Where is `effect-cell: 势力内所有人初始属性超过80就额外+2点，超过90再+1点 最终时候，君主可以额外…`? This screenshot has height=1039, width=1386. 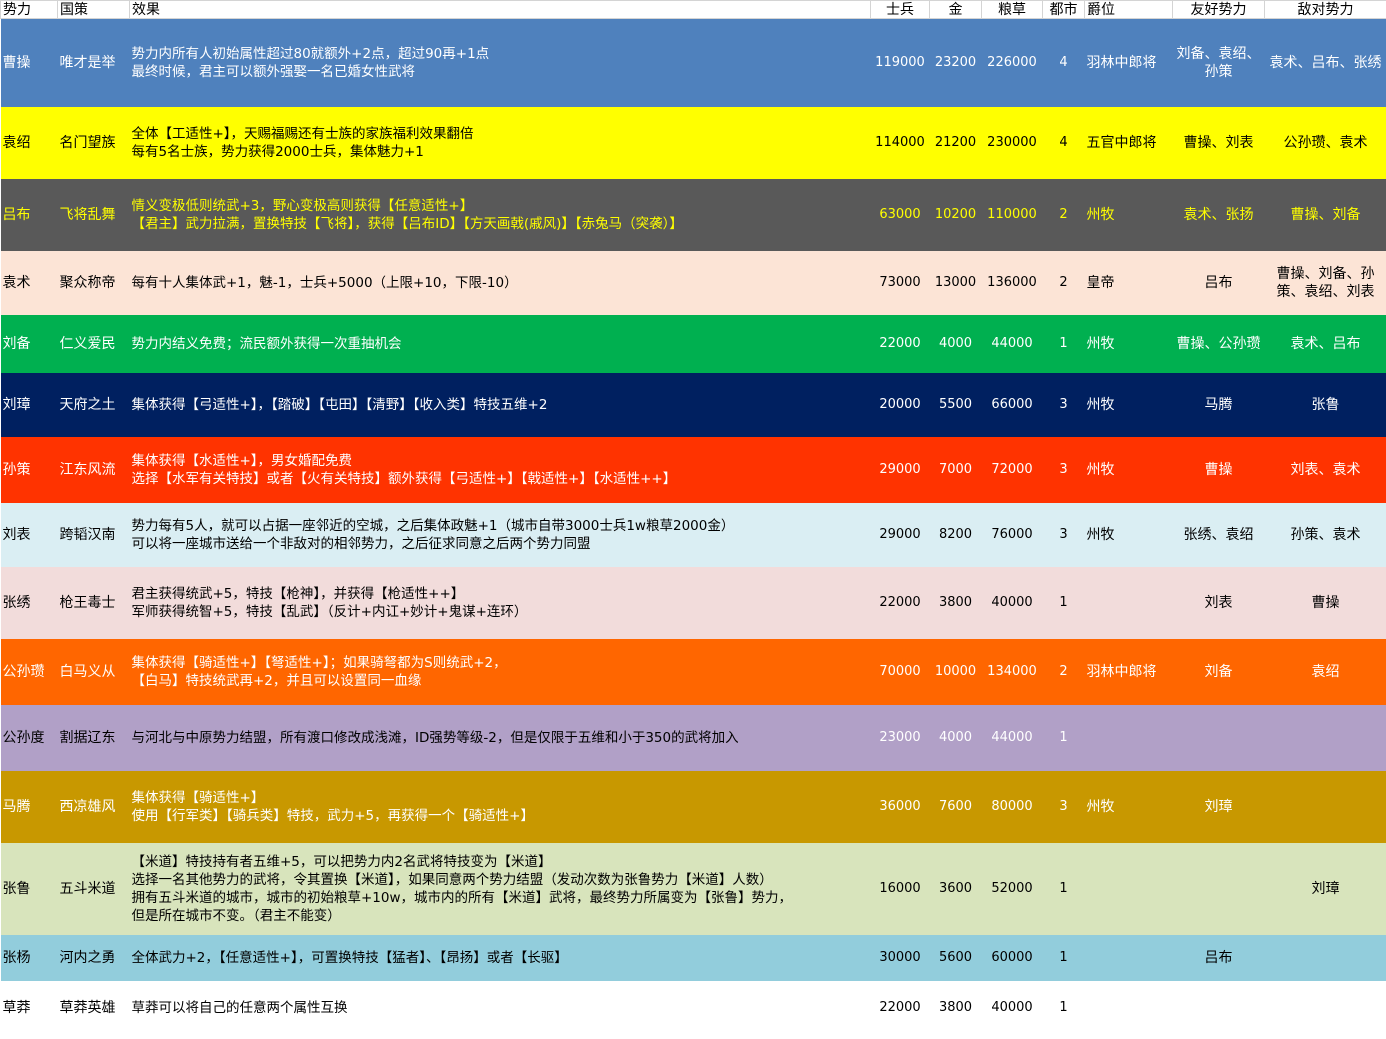 effect-cell: 势力内所有人初始属性超过80就额外+2点，超过90再+1点 最终时候，君主可以额外… is located at coordinates (500, 63).